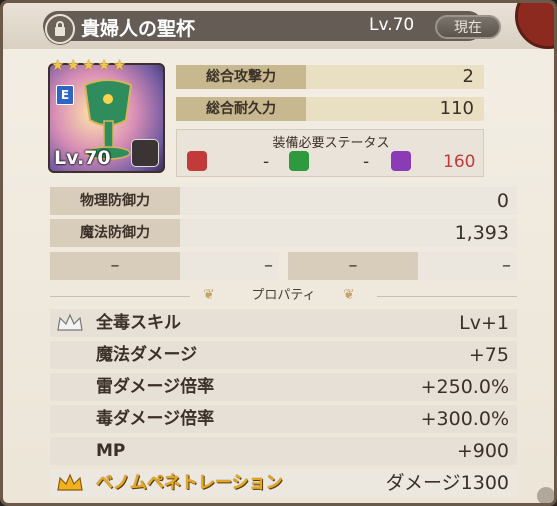 The image size is (557, 506). I want to click on physical-defense-value: 0, so click(348, 201).